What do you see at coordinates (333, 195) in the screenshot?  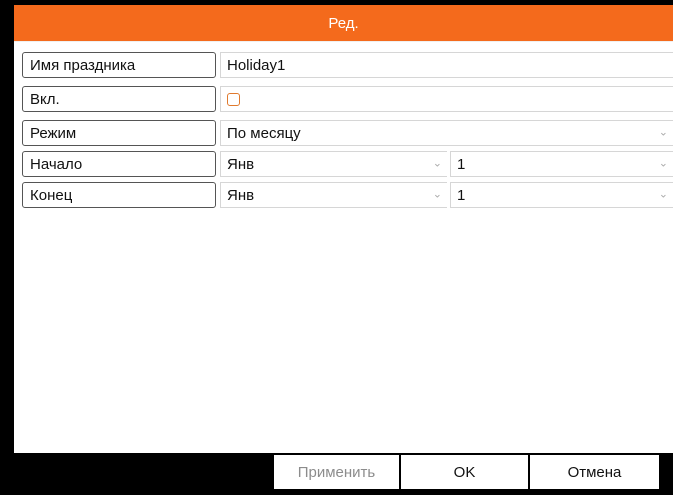 I see `end-month-select: Янв ⌄` at bounding box center [333, 195].